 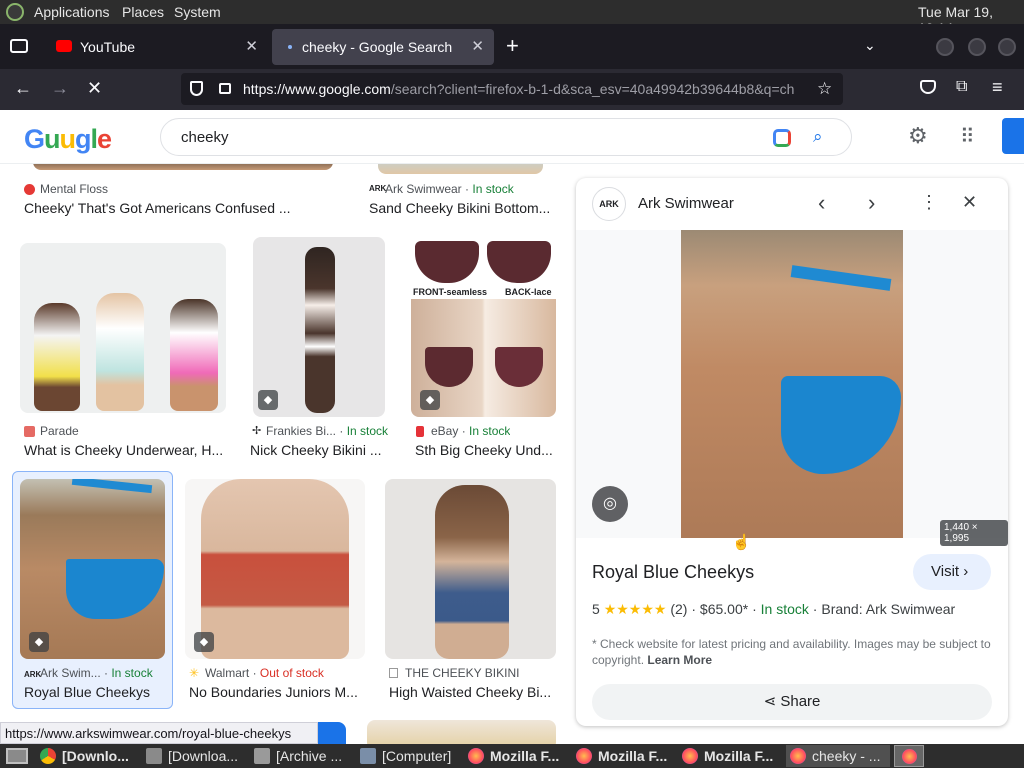 What do you see at coordinates (197, 12) in the screenshot?
I see `system-menu: System` at bounding box center [197, 12].